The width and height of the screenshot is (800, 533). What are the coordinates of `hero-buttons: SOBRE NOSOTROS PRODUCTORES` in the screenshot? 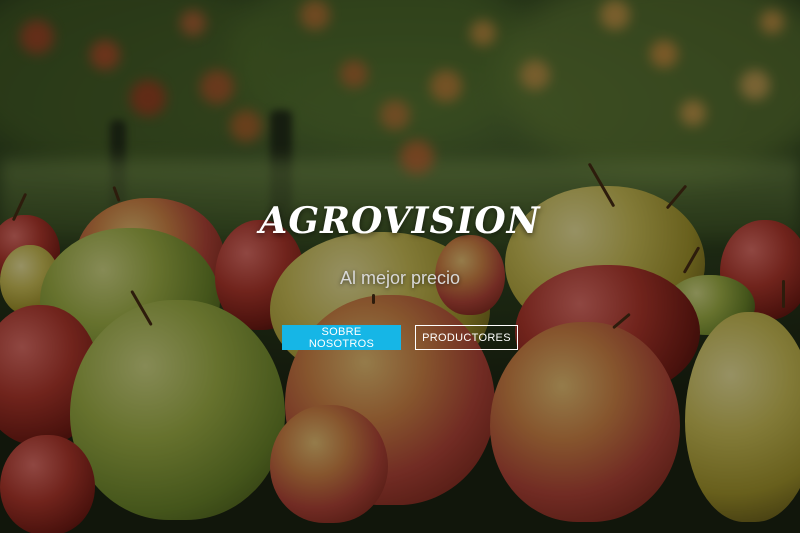 It's located at (400, 337).